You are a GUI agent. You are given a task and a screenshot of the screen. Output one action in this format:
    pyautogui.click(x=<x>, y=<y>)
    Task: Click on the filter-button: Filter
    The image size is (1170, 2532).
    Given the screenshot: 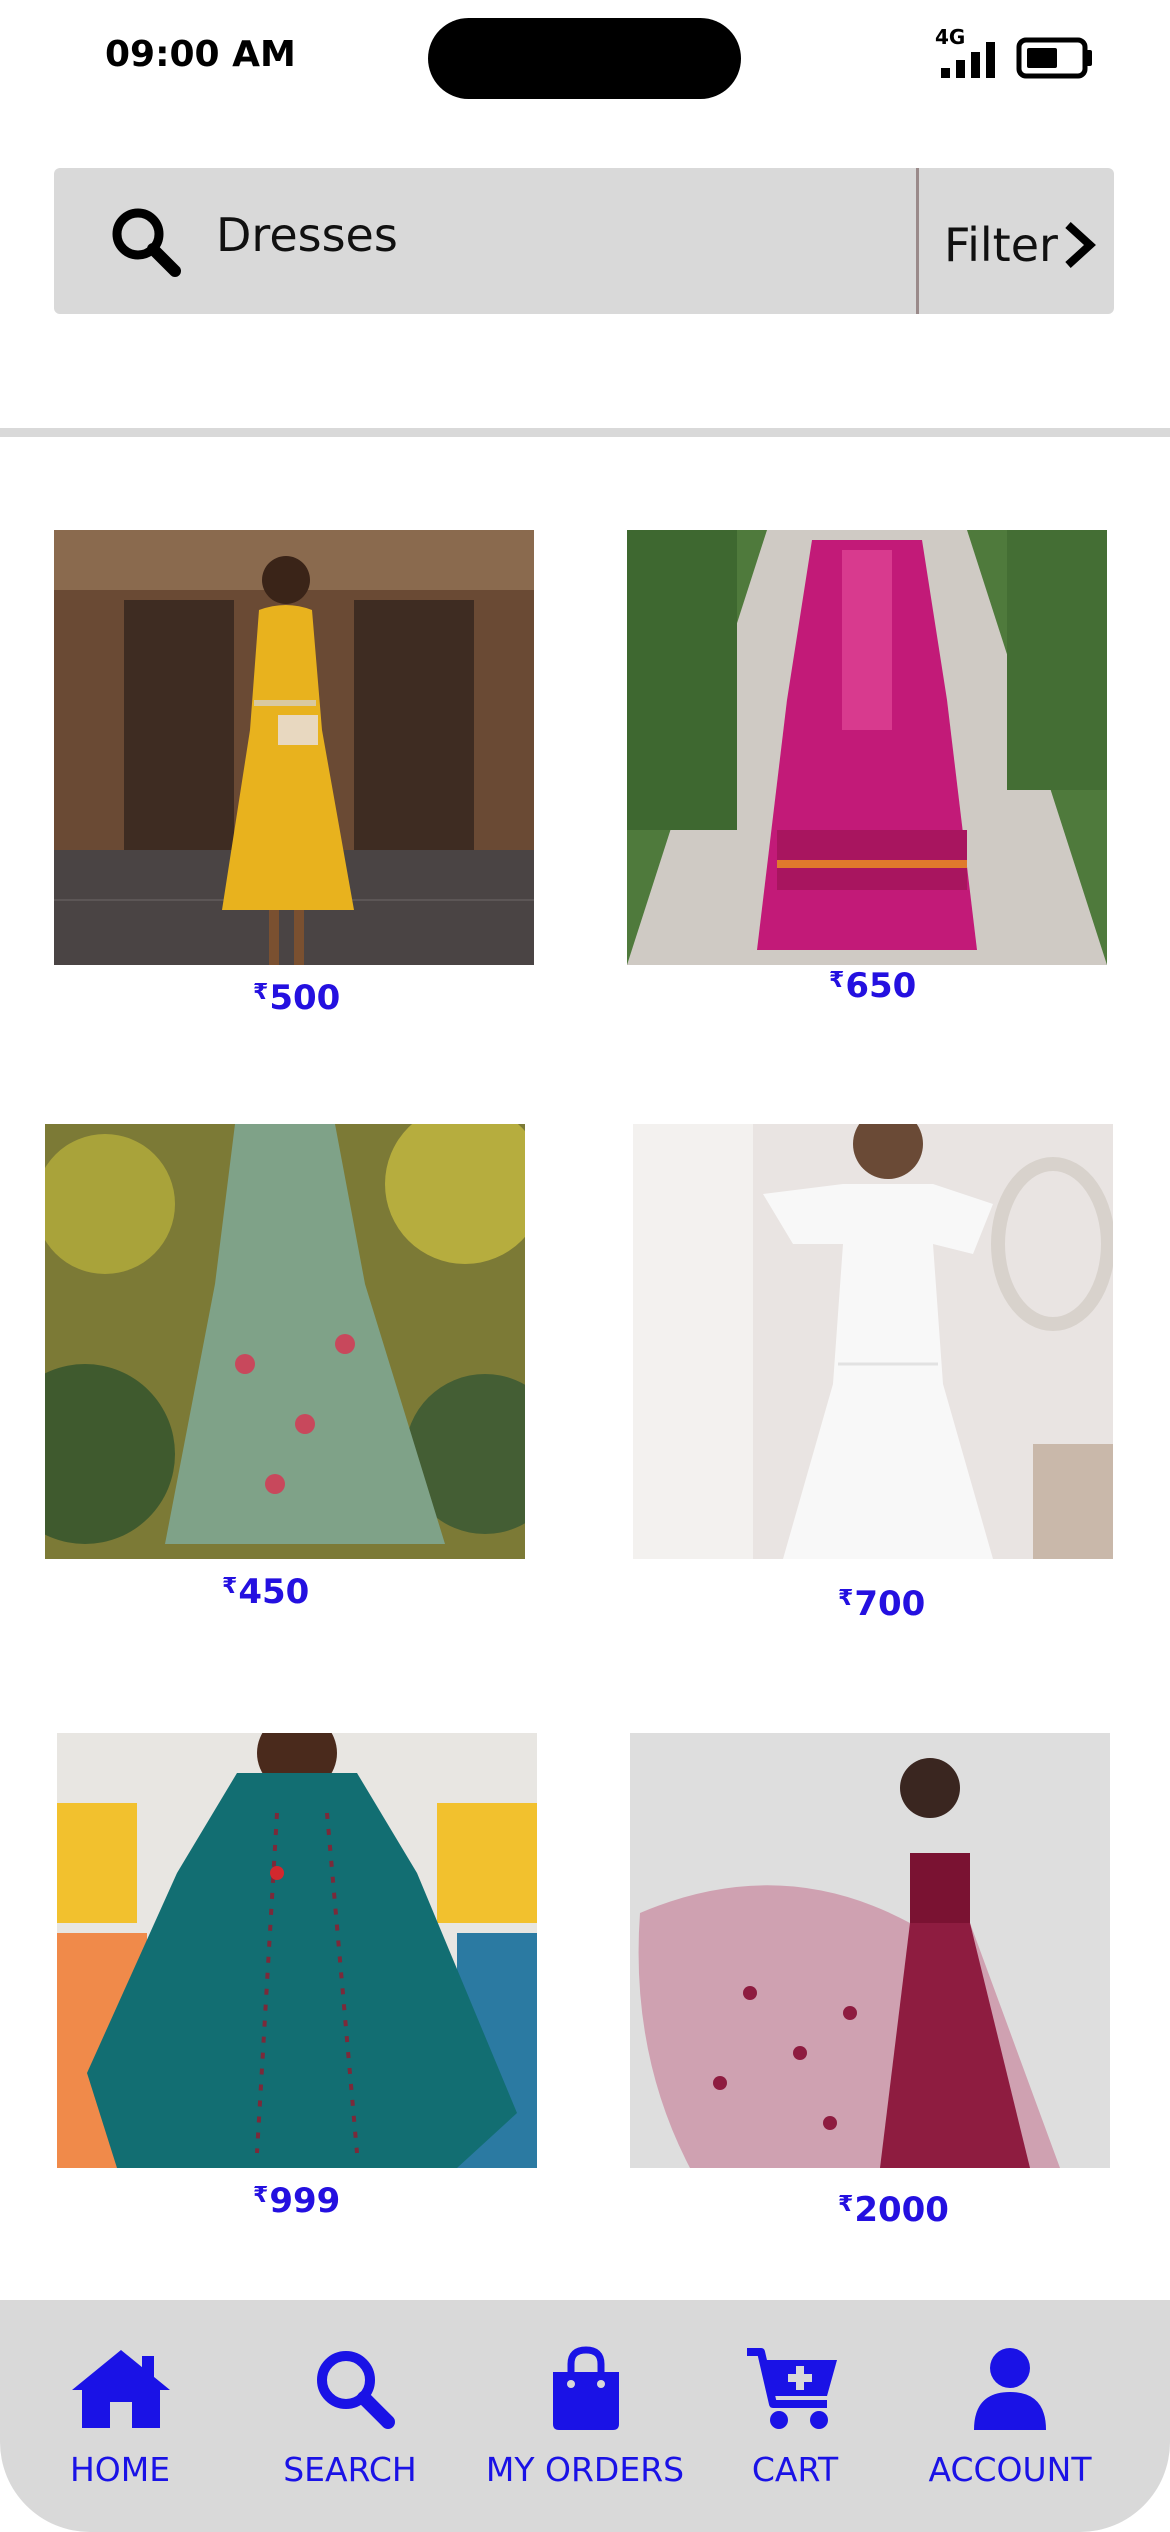 What is the action you would take?
    pyautogui.click(x=1018, y=241)
    